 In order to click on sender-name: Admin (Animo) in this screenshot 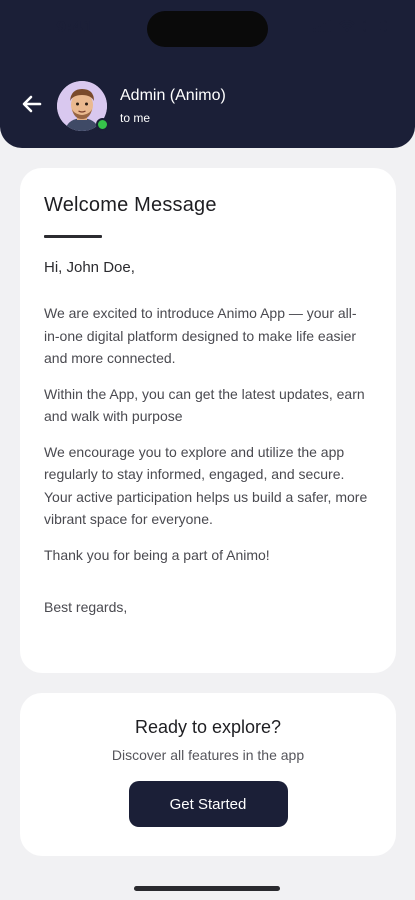, I will do `click(173, 95)`.